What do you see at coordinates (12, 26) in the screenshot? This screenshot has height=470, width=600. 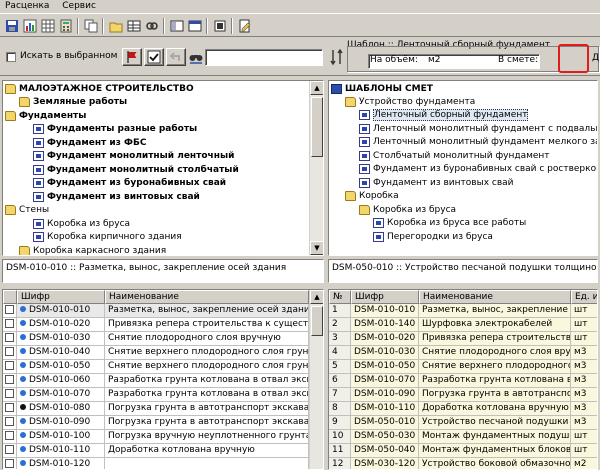 I see `save-icon` at bounding box center [12, 26].